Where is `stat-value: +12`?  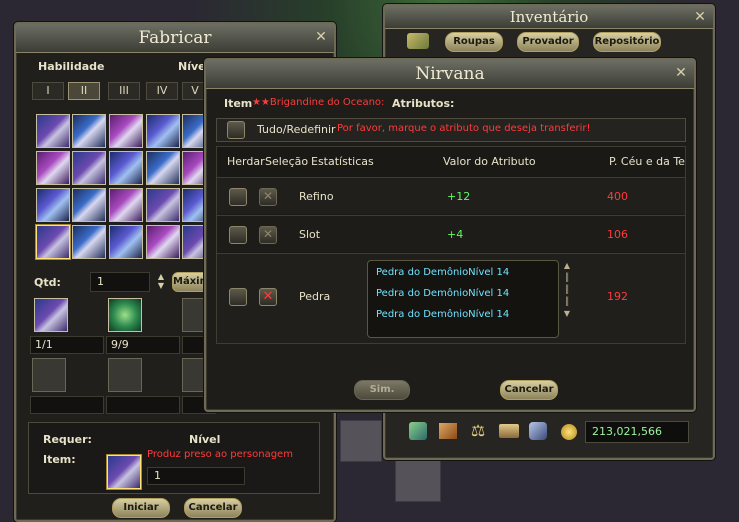 stat-value: +12 is located at coordinates (459, 196).